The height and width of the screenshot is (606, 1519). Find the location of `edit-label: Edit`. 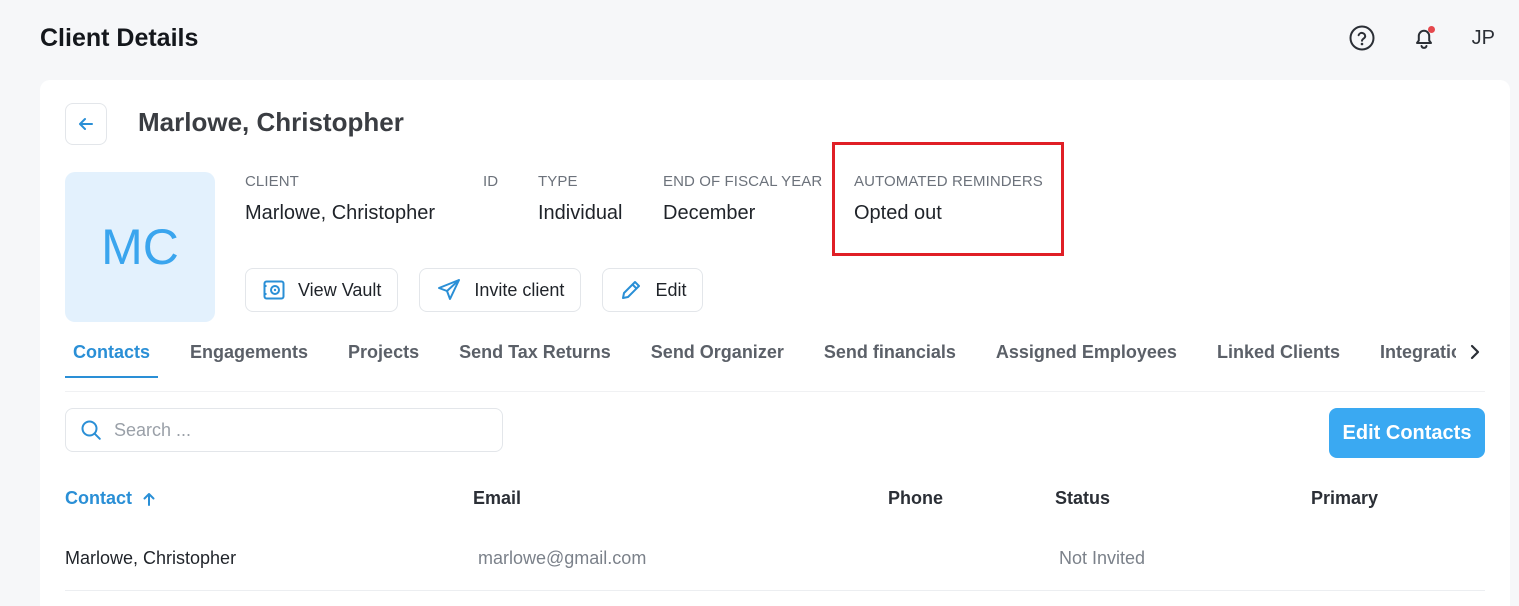

edit-label: Edit is located at coordinates (671, 289).